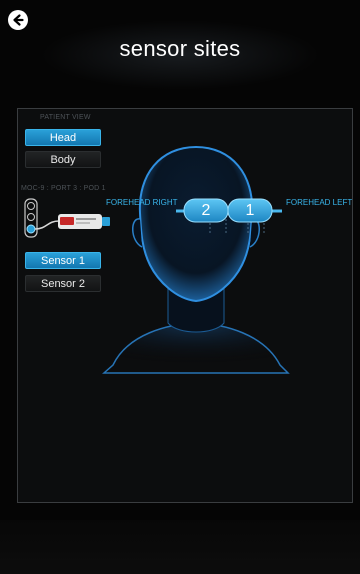  What do you see at coordinates (180, 48) in the screenshot?
I see `page-title: sensor sites` at bounding box center [180, 48].